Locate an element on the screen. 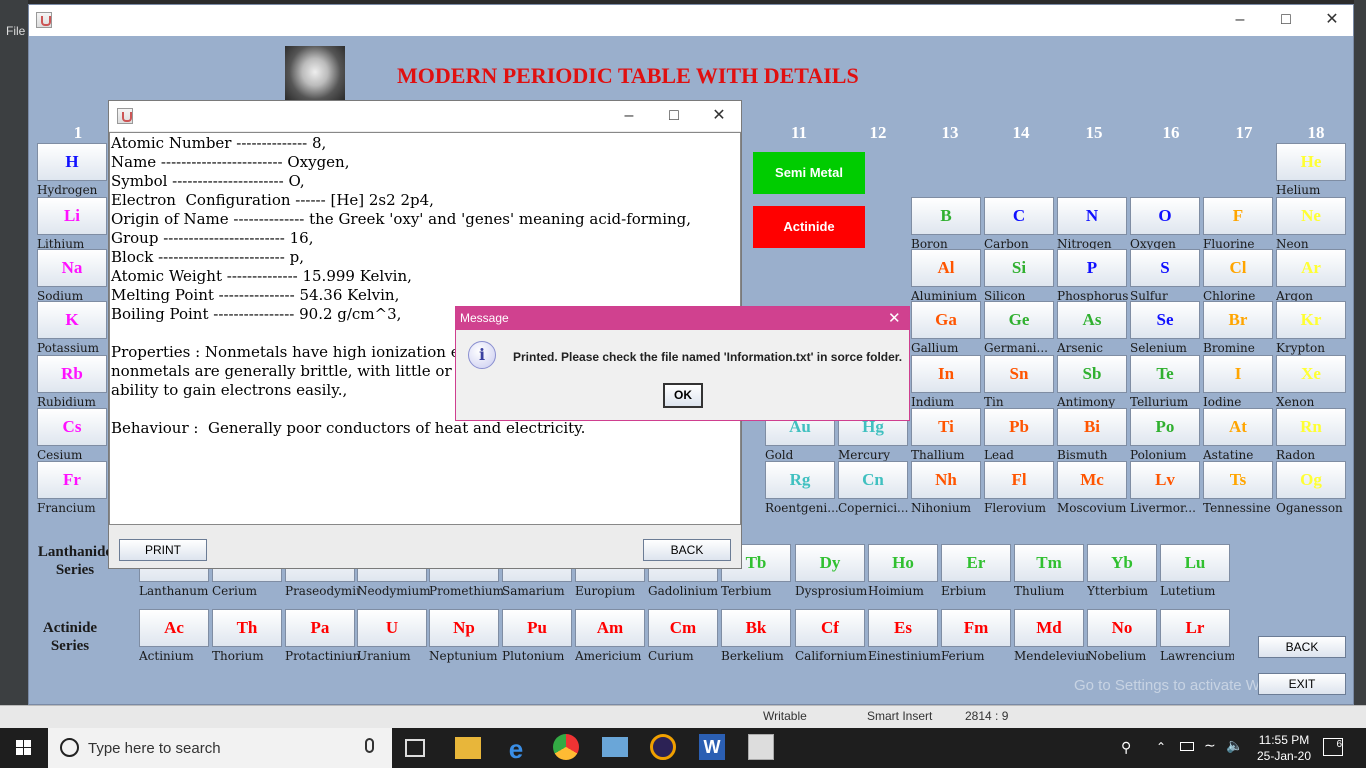 The image size is (1366, 768). ide-file-menu: File is located at coordinates (15, 31).